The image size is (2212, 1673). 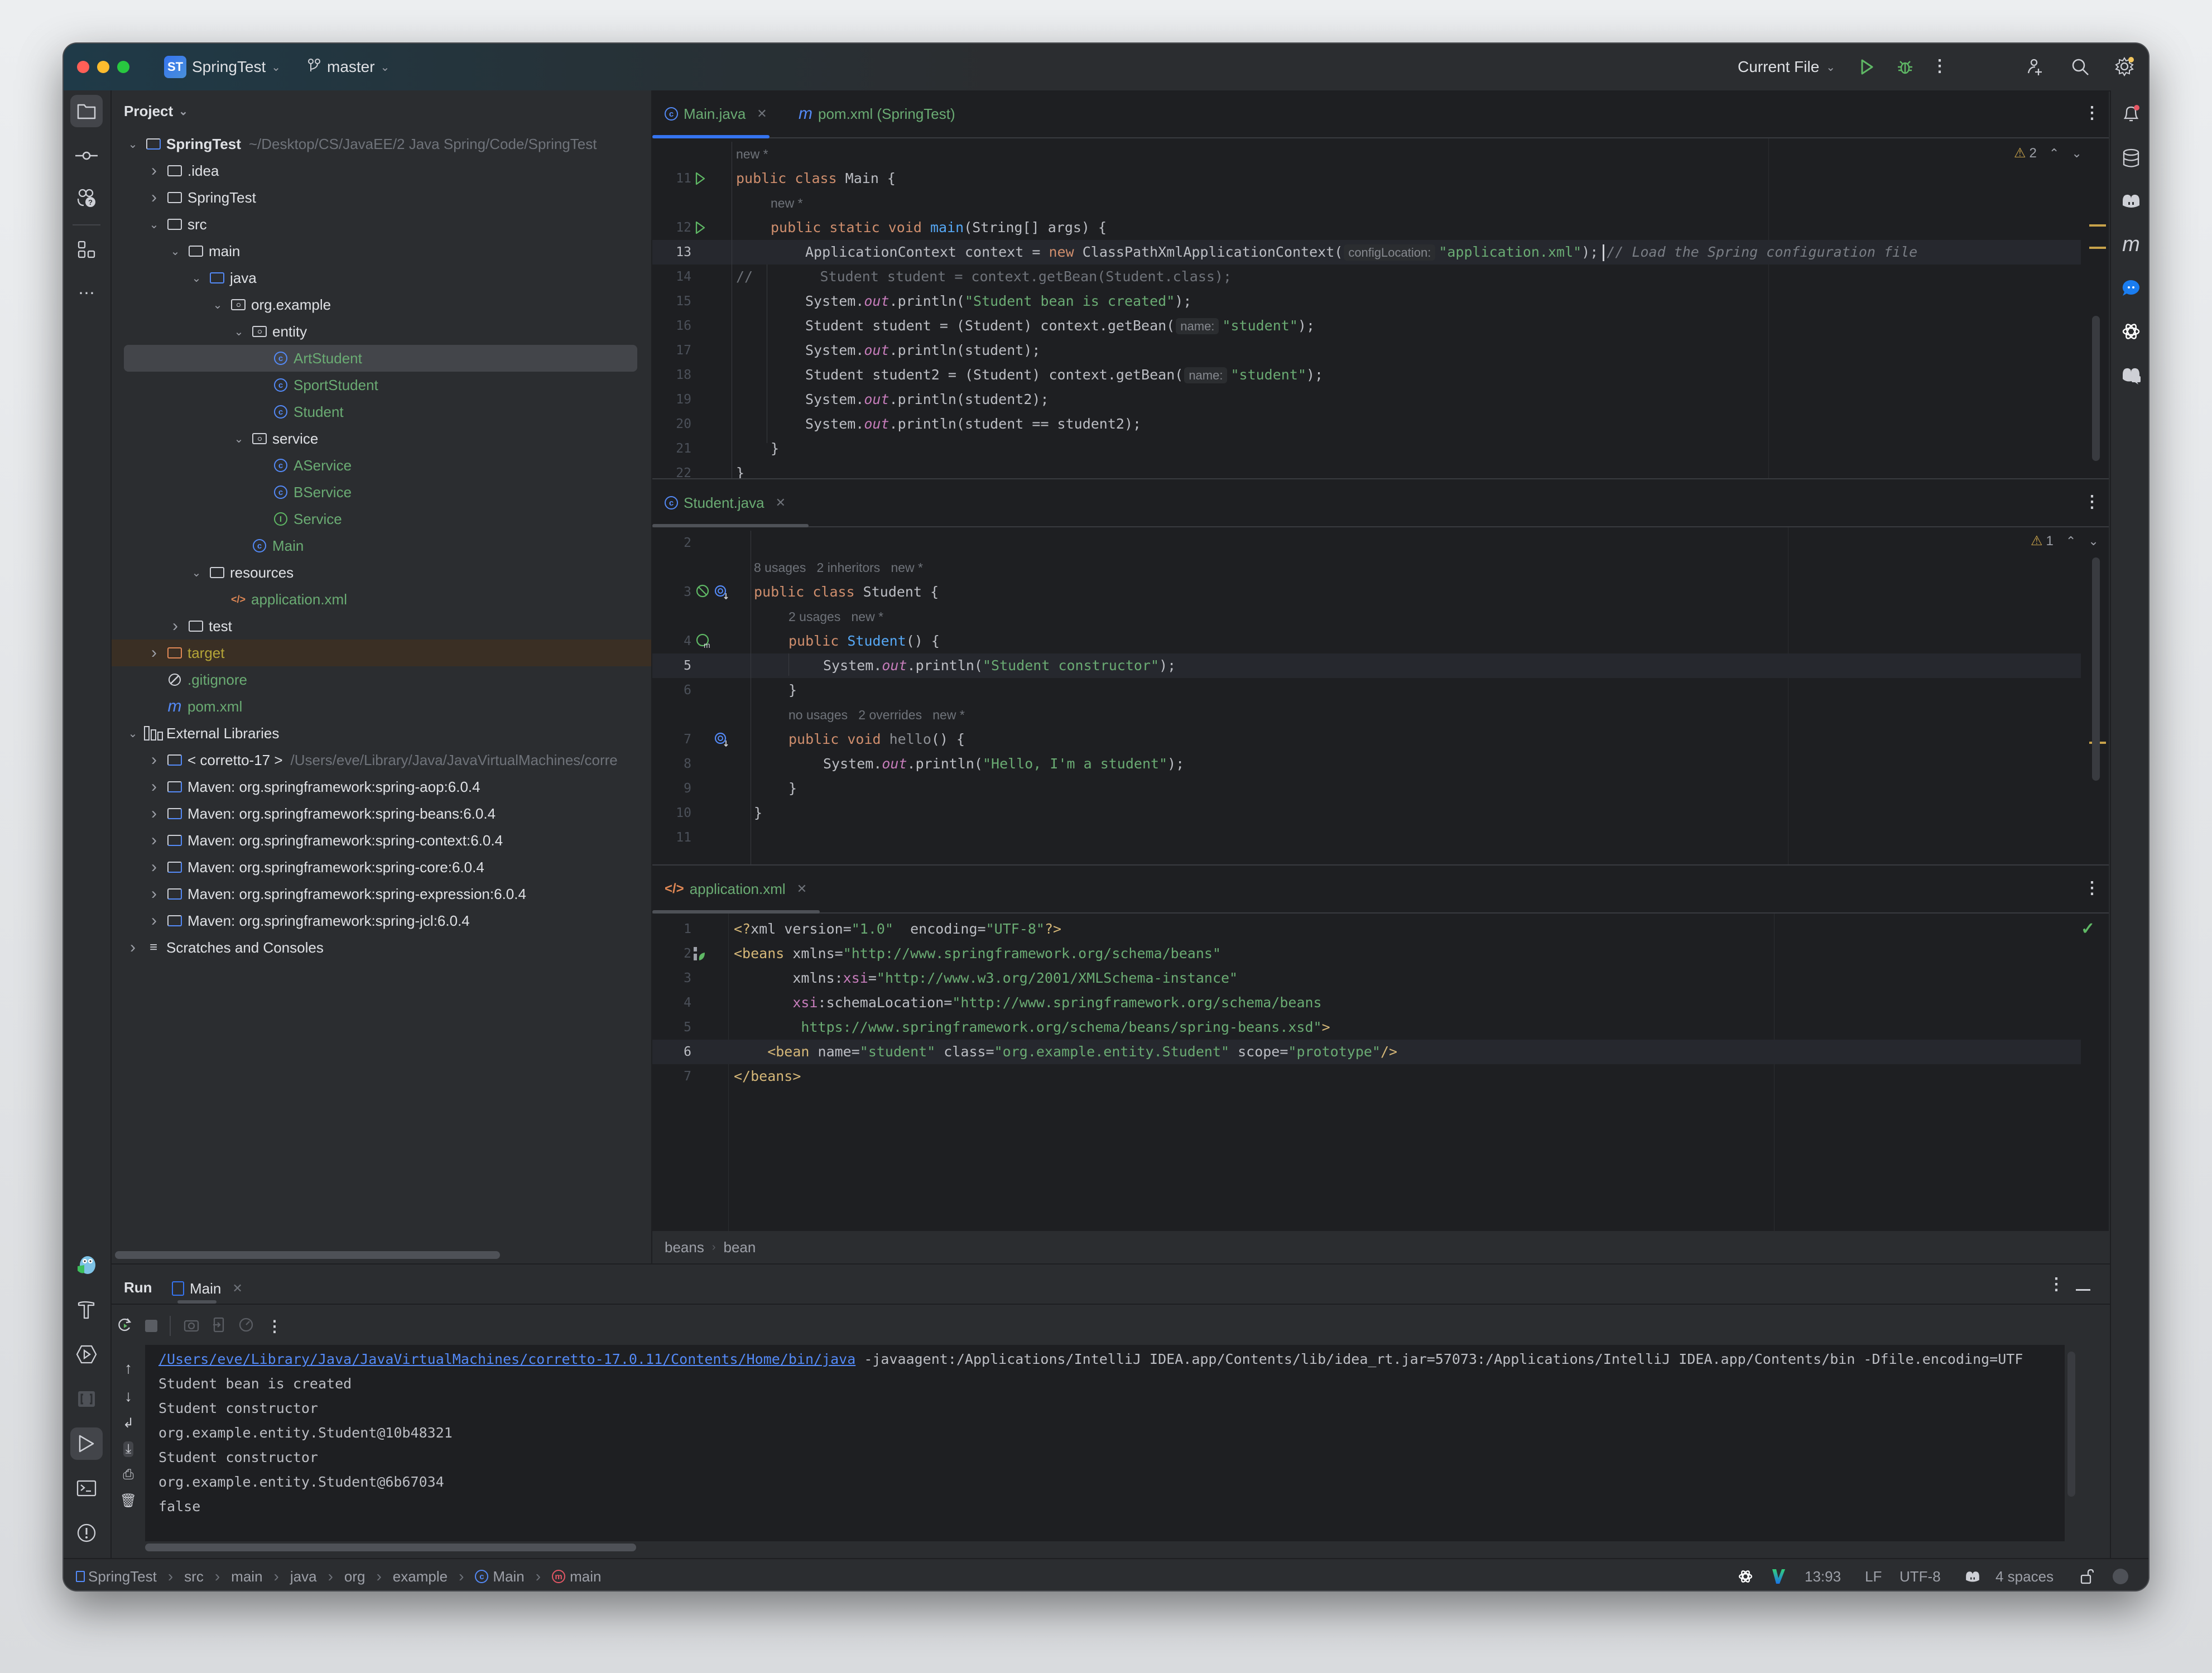 I want to click on run-tab-main: Main ✕, so click(x=207, y=1288).